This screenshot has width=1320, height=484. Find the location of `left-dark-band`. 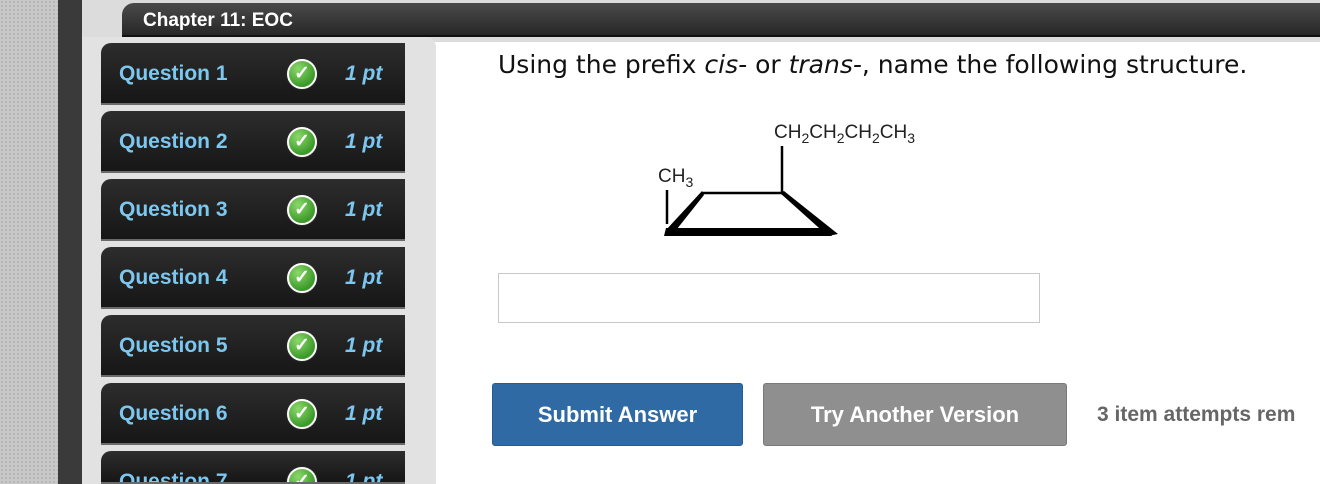

left-dark-band is located at coordinates (70, 242).